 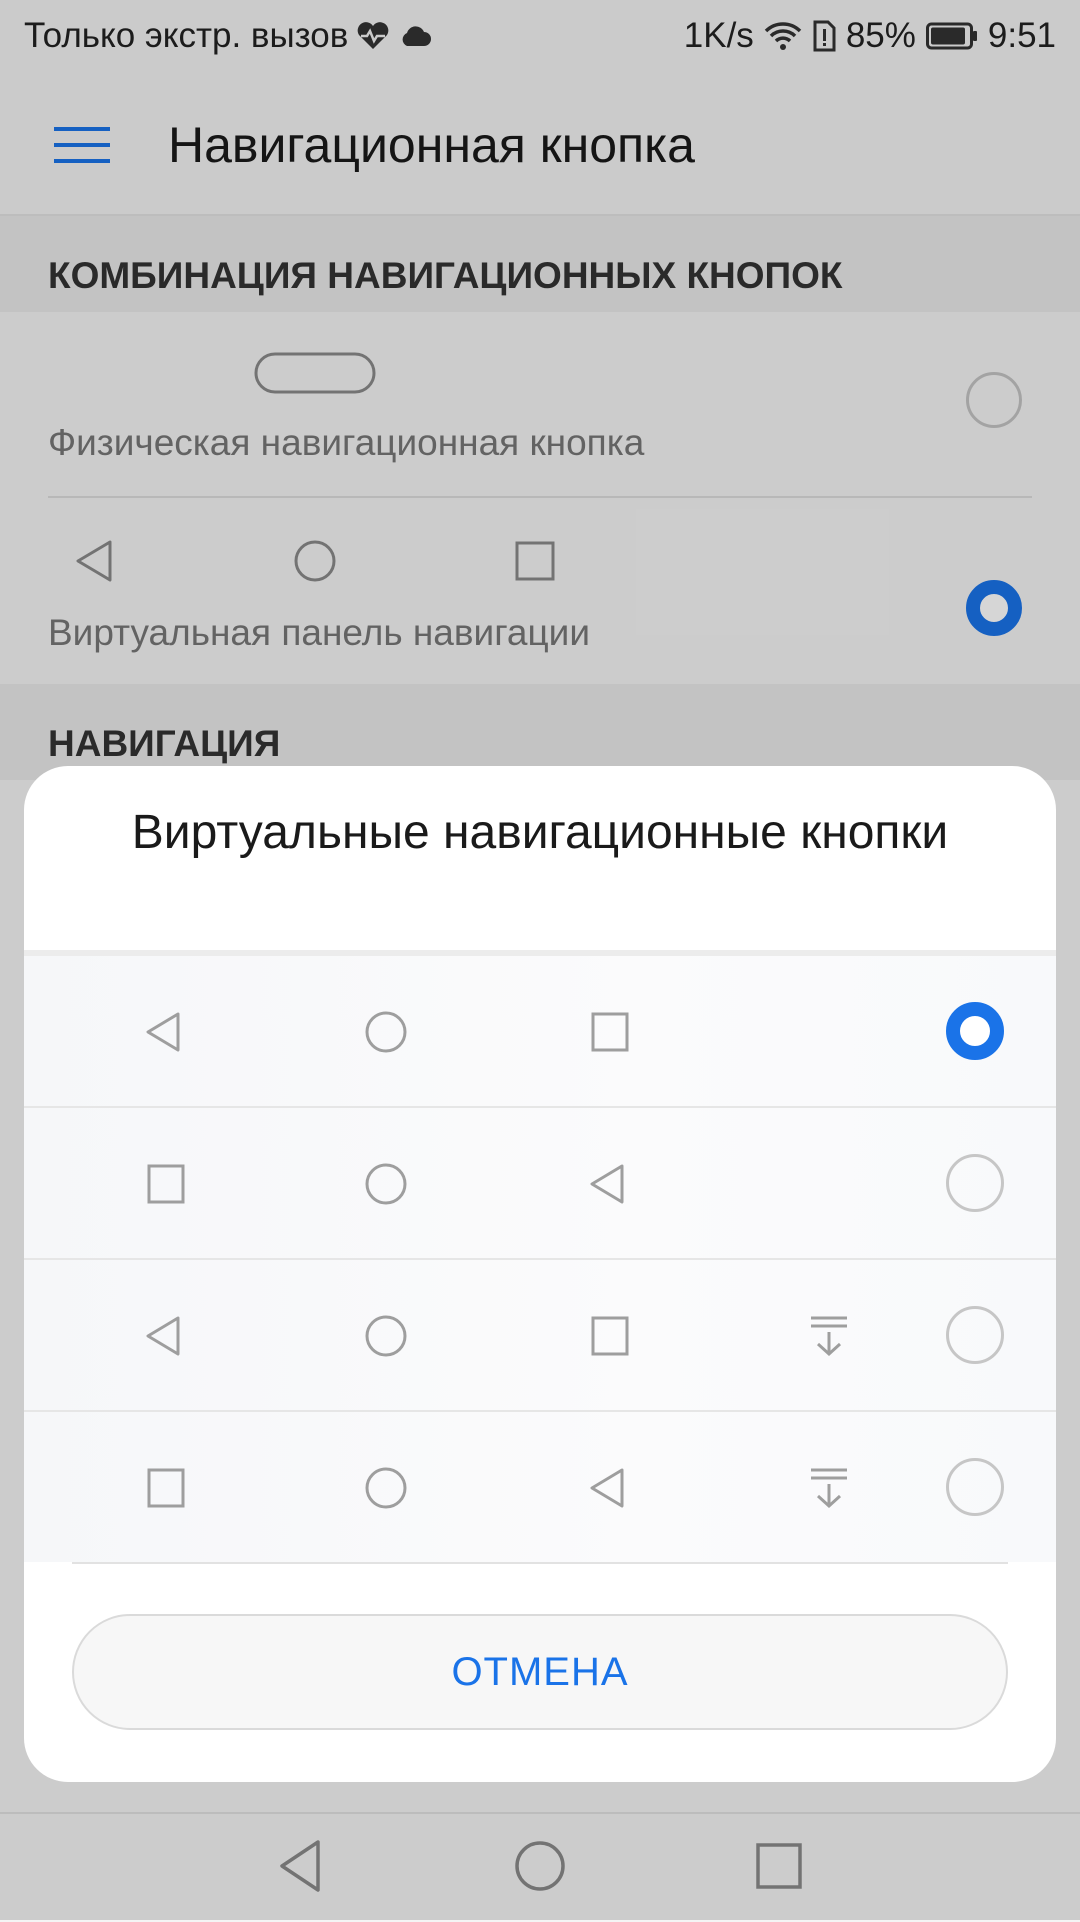 What do you see at coordinates (975, 1031) in the screenshot?
I see `radio-option-1-selected` at bounding box center [975, 1031].